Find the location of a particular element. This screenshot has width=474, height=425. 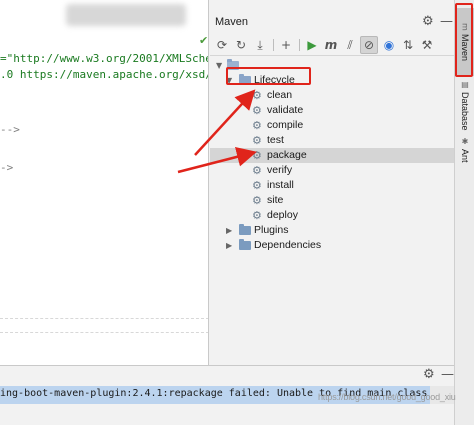

ant-side-tab: ✱ Ant is located at coordinates (464, 150).